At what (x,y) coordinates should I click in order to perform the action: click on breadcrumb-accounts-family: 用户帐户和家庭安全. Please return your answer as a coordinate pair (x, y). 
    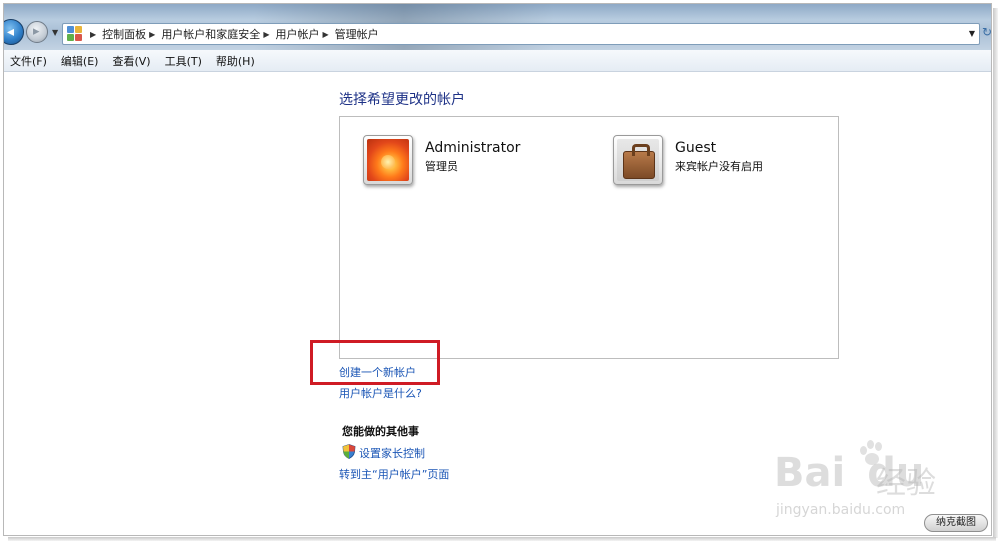
    Looking at the image, I should click on (210, 34).